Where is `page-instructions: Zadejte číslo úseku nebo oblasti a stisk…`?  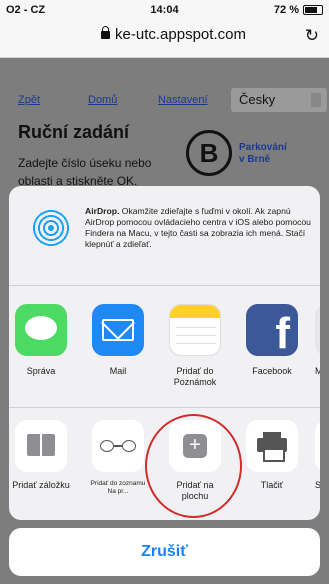 page-instructions: Zadejte číslo úseku nebo oblasti a stisk… is located at coordinates (85, 172).